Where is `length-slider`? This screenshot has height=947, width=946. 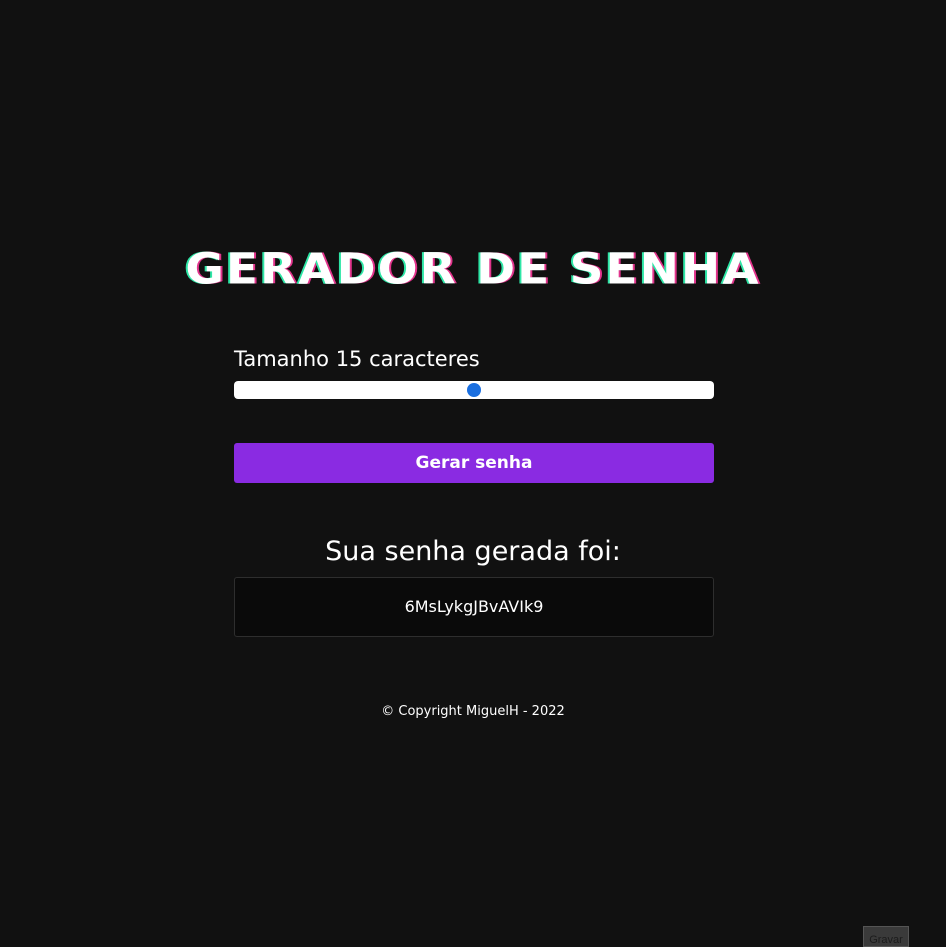 length-slider is located at coordinates (474, 390).